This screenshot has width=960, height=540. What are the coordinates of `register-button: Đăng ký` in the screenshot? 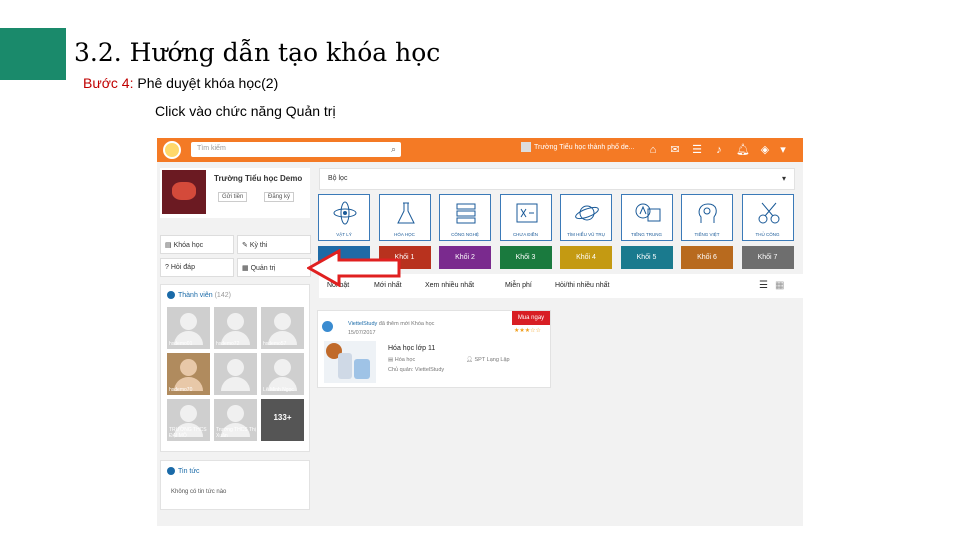 It's located at (279, 197).